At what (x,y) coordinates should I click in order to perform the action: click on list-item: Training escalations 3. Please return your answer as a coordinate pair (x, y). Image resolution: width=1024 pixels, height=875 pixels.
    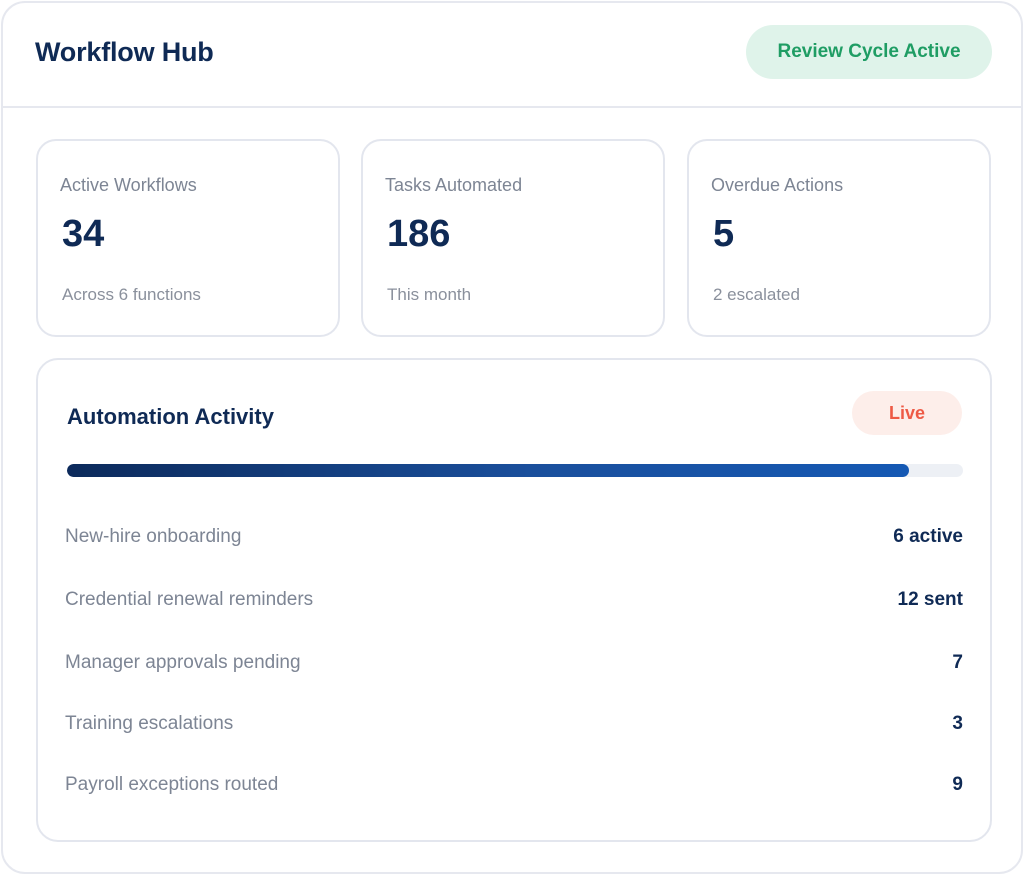
    Looking at the image, I should click on (514, 724).